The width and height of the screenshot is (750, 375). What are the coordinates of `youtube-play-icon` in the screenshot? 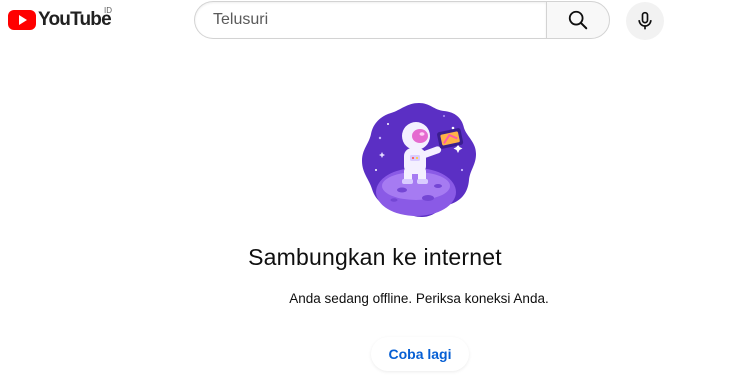 It's located at (22, 20).